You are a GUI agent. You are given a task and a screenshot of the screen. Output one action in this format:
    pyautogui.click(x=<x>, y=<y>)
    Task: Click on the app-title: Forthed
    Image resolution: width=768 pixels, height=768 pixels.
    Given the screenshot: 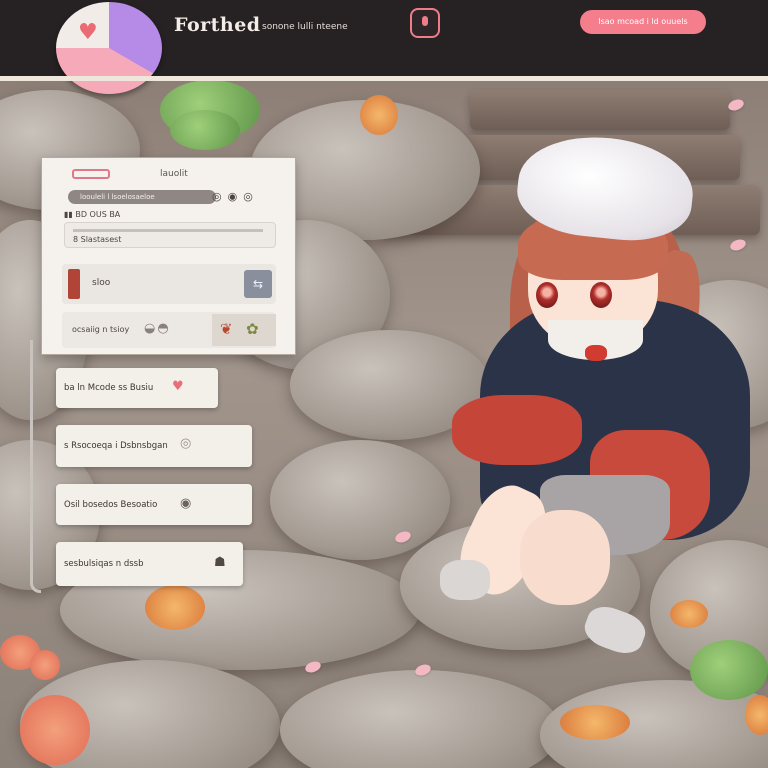 What is the action you would take?
    pyautogui.click(x=217, y=25)
    